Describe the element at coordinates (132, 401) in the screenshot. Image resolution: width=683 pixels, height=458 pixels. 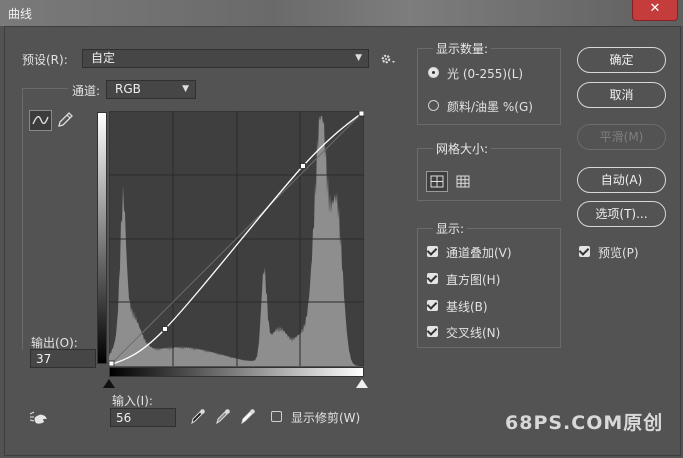
I see `input-label: 输入(I):` at that location.